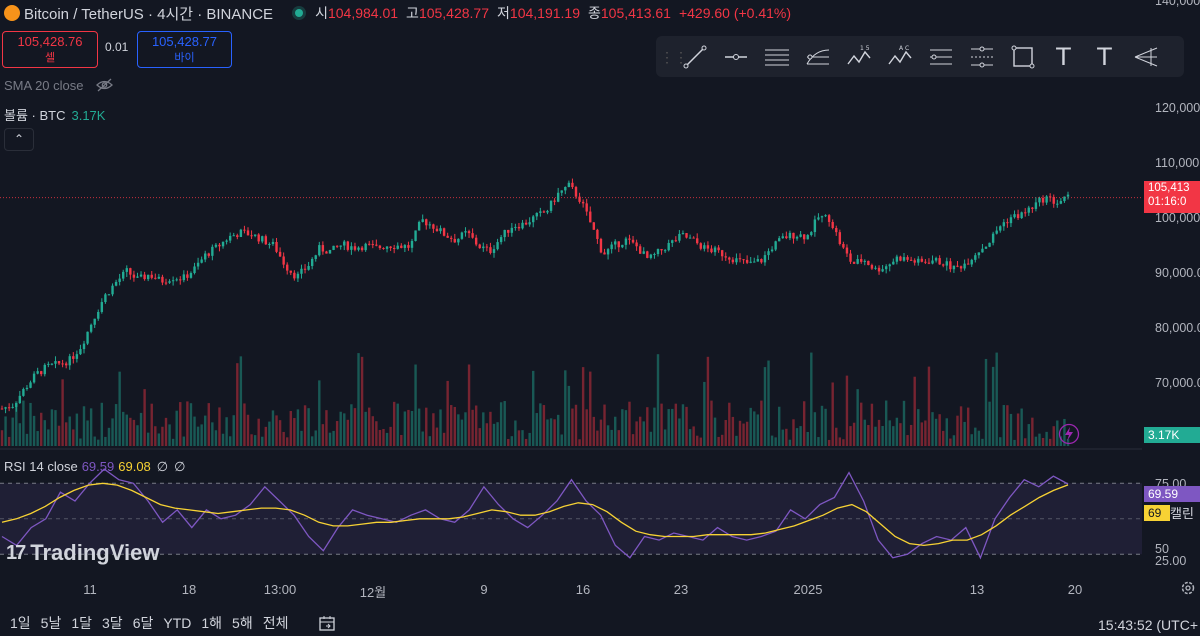 The width and height of the screenshot is (1200, 636). I want to click on symbol-title: Bitcoin / TetherUS · 4시간 · BINANCE, so click(148, 13).